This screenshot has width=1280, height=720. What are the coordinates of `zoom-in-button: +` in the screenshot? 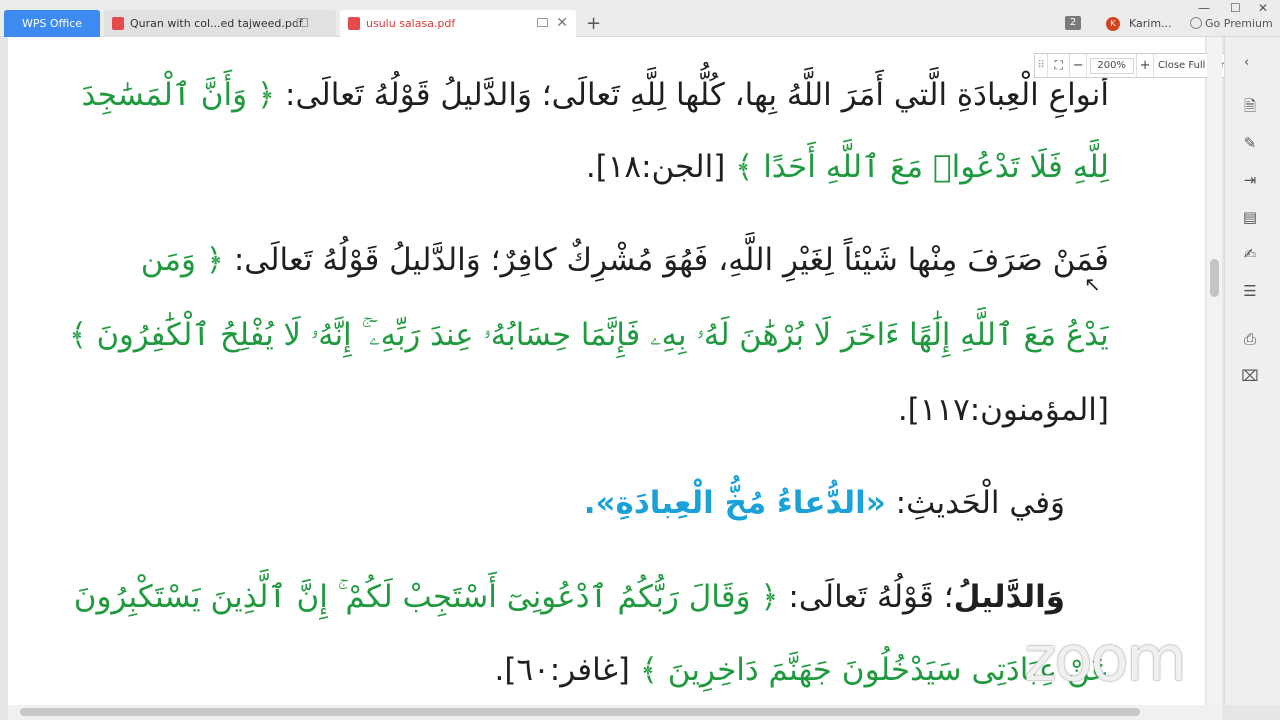 It's located at (1145, 65).